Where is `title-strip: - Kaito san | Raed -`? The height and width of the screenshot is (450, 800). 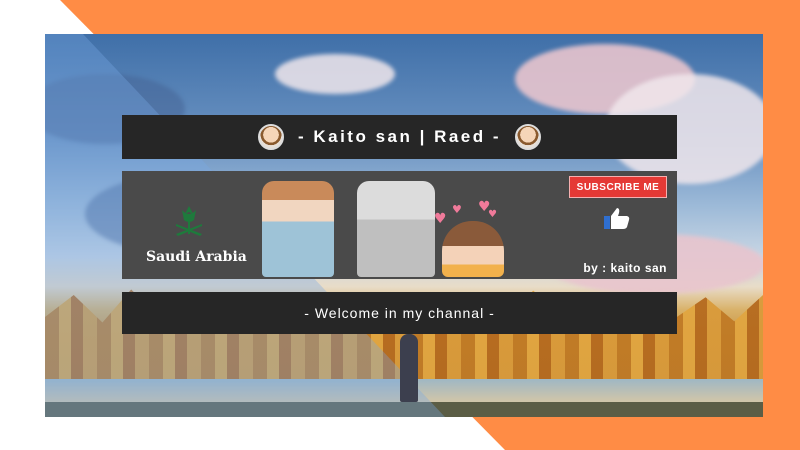 title-strip: - Kaito san | Raed - is located at coordinates (399, 137).